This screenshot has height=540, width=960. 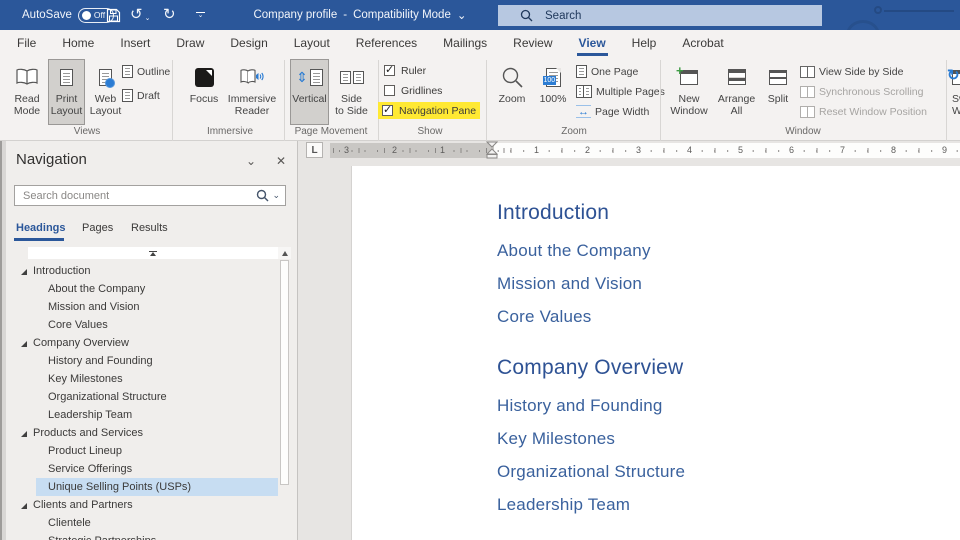 I want to click on search-icon, so click(x=262, y=195).